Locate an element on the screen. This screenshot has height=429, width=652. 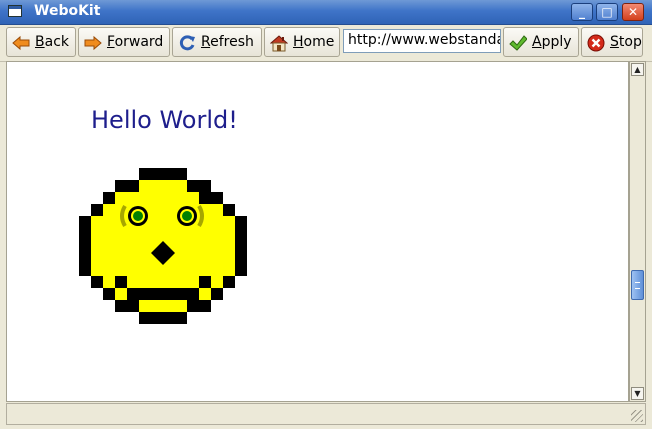
apply-button: Apply is located at coordinates (541, 42).